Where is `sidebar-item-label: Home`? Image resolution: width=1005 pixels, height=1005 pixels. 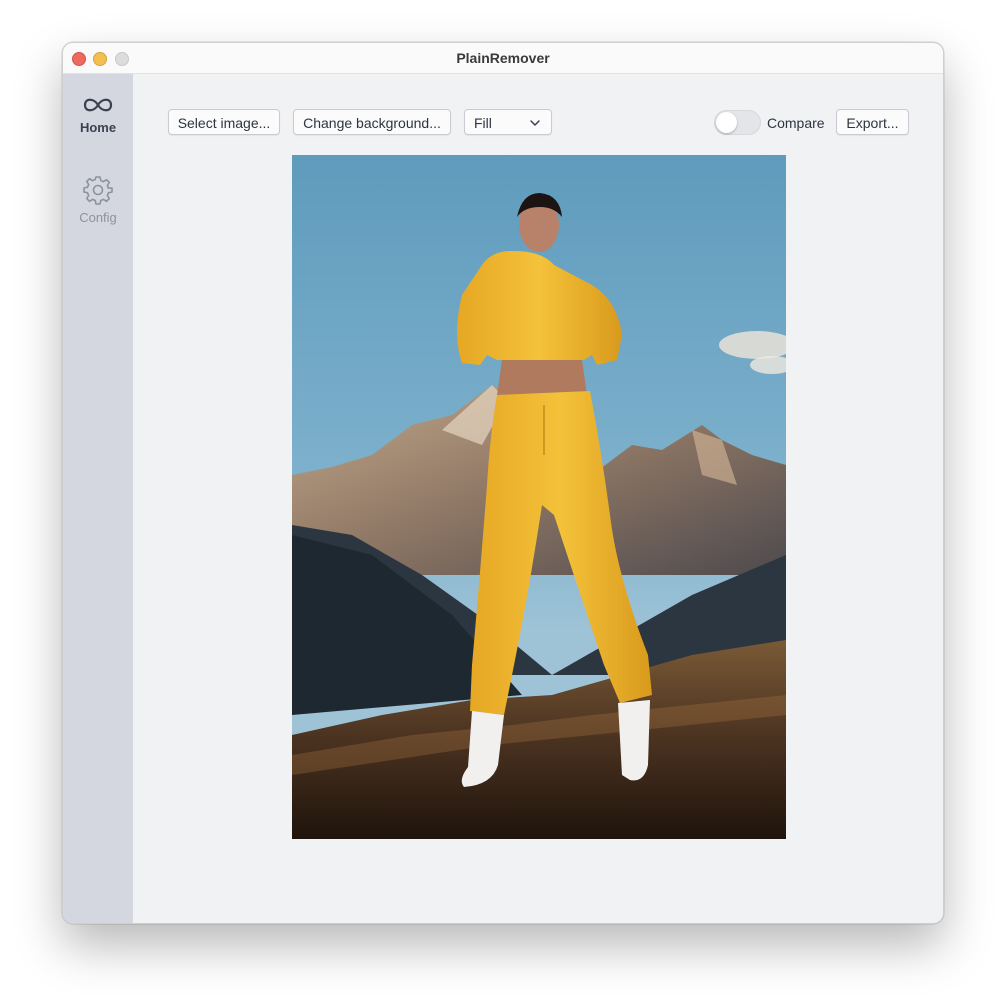
sidebar-item-label: Home is located at coordinates (98, 127).